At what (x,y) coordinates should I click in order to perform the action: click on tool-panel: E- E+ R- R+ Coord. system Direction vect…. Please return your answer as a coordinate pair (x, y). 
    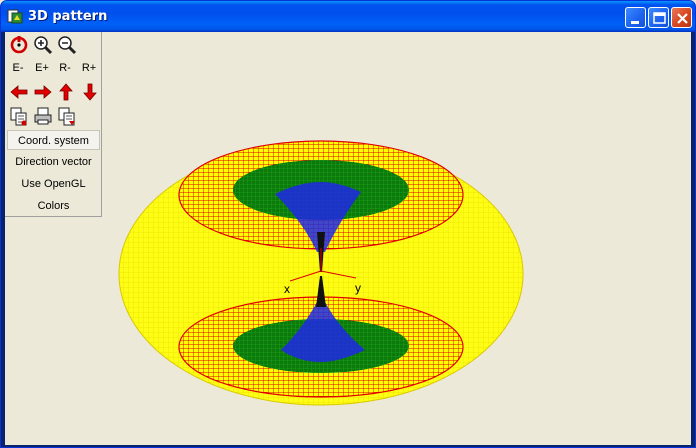
    Looking at the image, I should click on (53, 124).